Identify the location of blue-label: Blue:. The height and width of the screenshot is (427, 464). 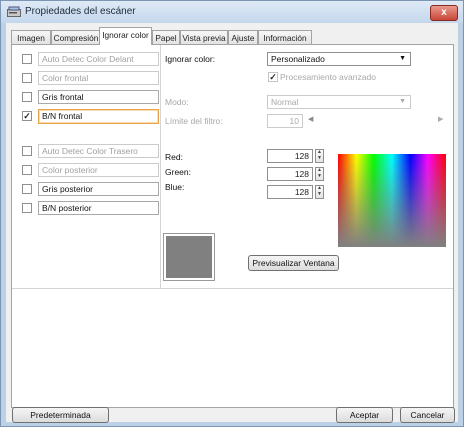
(175, 187).